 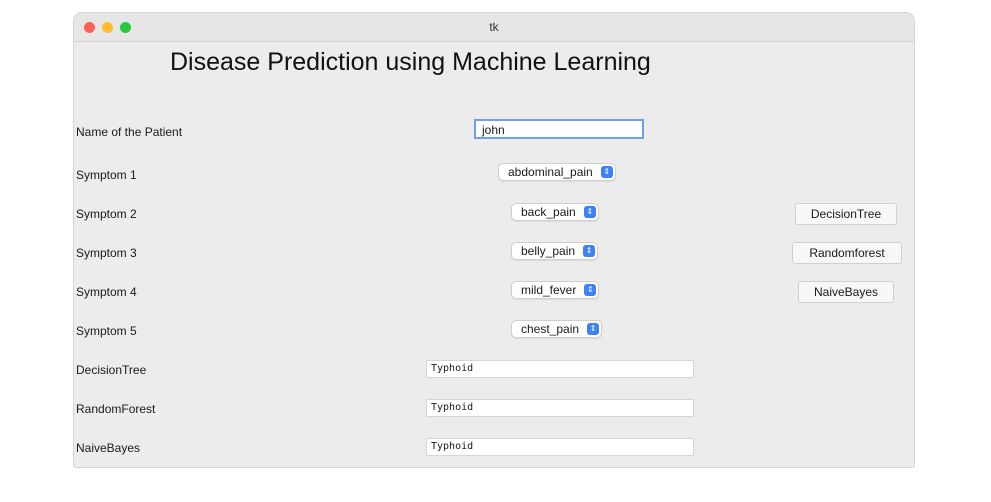 I want to click on symptom-3-select: belly_pain ⇕, so click(x=555, y=251).